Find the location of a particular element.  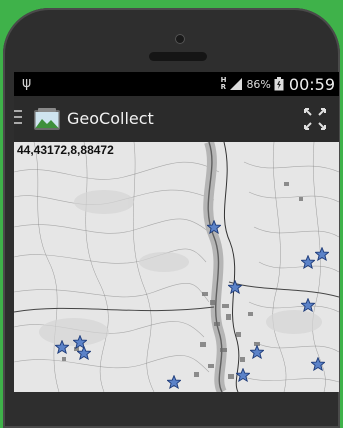

app-logo-icon is located at coordinates (47, 119).